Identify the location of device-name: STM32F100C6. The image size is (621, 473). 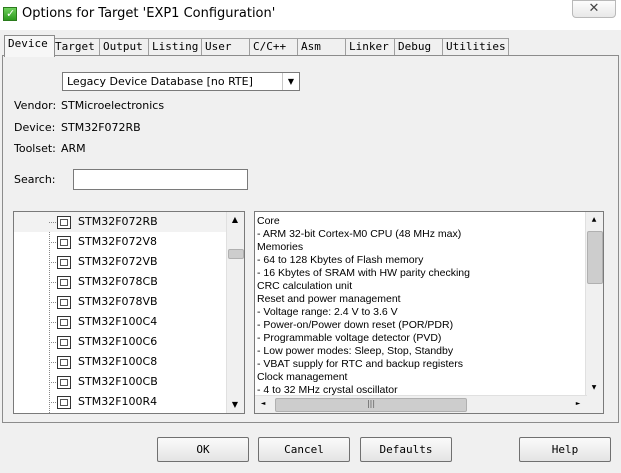
(118, 341).